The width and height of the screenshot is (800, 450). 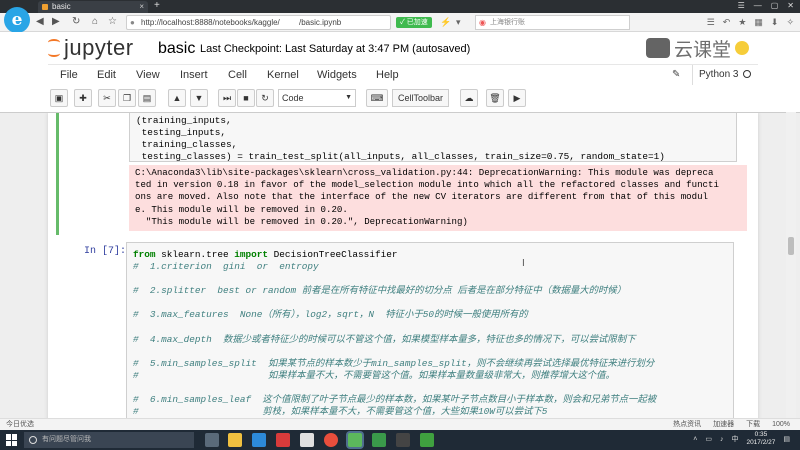 What do you see at coordinates (711, 22) in the screenshot?
I see `menu-icon: ☰` at bounding box center [711, 22].